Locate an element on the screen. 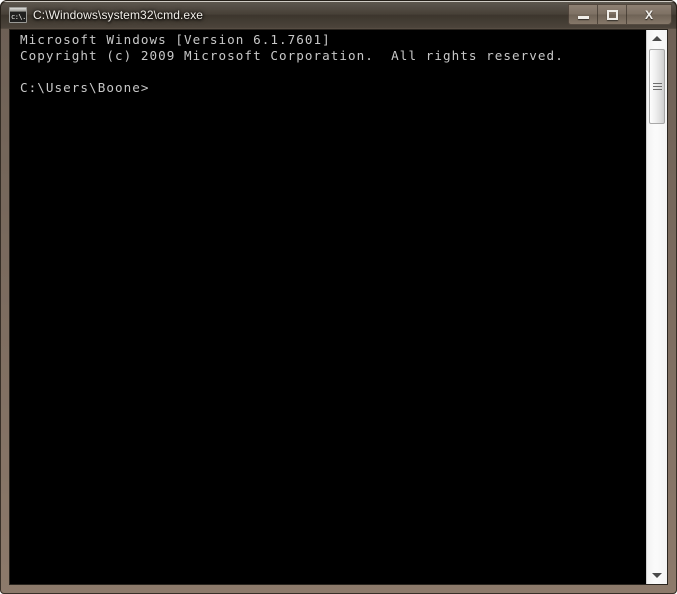 Image resolution: width=677 pixels, height=594 pixels. minimize-icon is located at coordinates (583, 17).